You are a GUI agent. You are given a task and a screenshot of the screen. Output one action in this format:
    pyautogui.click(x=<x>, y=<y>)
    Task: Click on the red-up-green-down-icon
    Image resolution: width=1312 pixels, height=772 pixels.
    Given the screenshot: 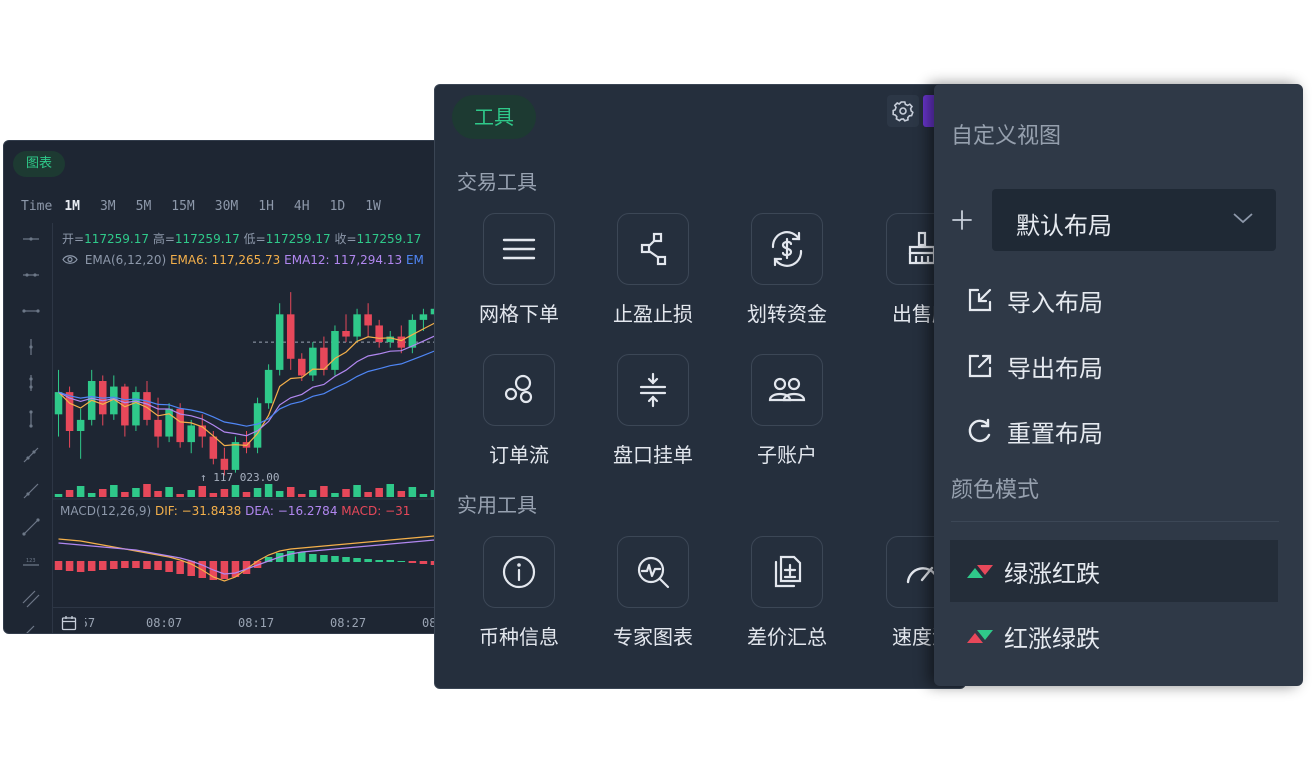 What is the action you would take?
    pyautogui.click(x=980, y=636)
    